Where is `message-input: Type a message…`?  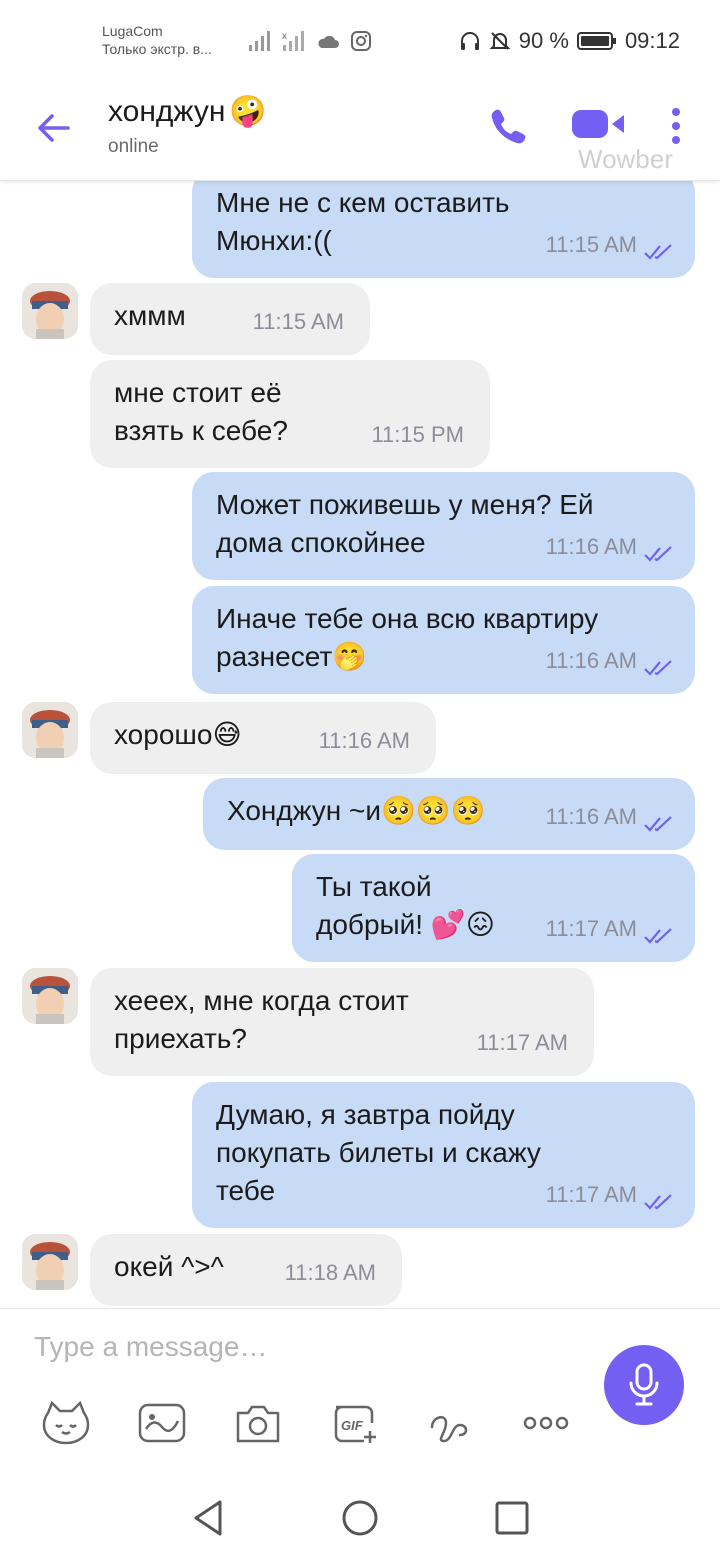 message-input: Type a message… is located at coordinates (150, 1347).